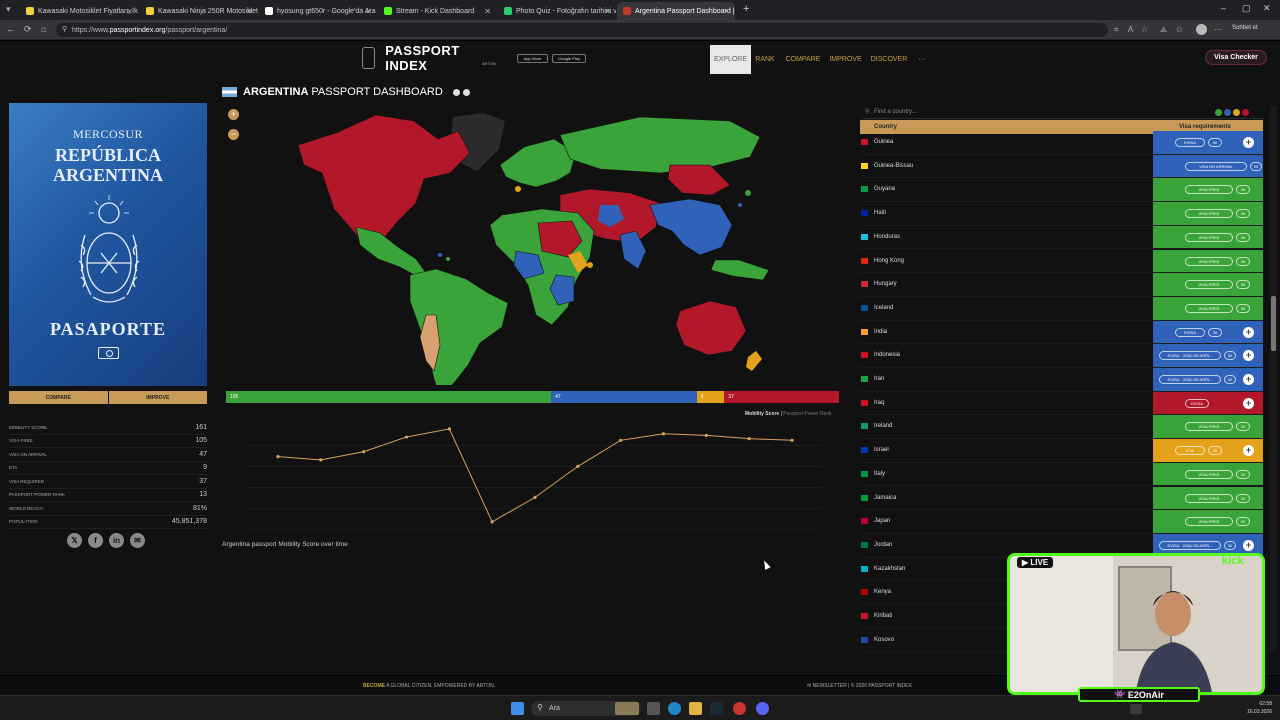  Describe the element at coordinates (922, 59) in the screenshot. I see `nav-more: ···` at that location.